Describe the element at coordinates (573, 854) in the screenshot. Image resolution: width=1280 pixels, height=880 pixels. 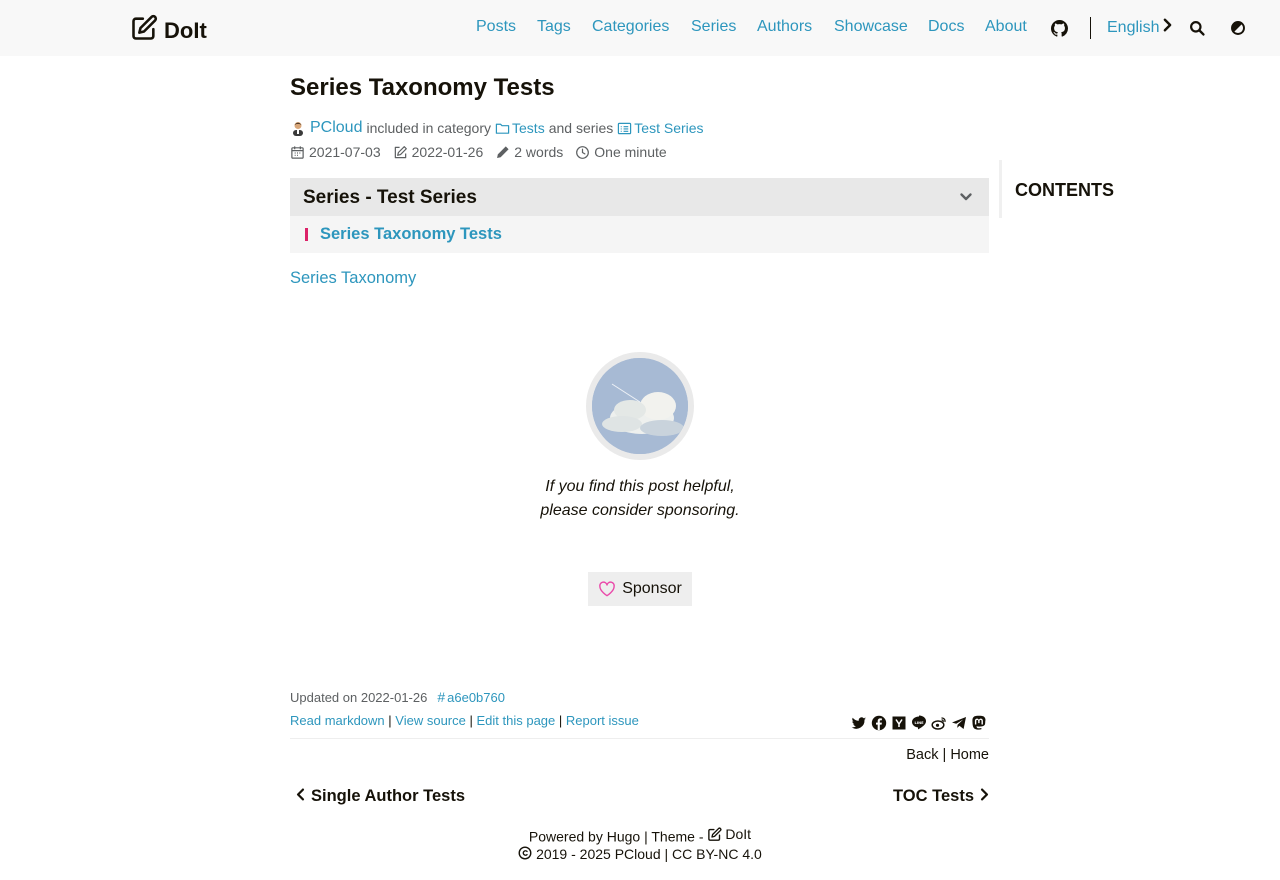
I see `copyright-years: 2019 - 2025` at that location.